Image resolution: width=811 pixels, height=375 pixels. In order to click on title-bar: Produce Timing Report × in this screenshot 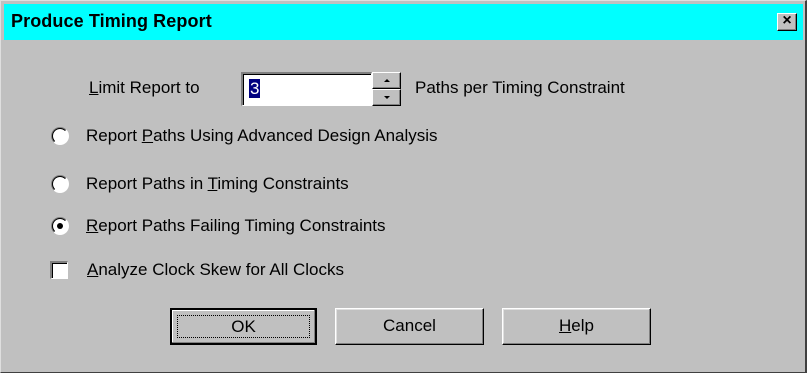, I will do `click(403, 22)`.